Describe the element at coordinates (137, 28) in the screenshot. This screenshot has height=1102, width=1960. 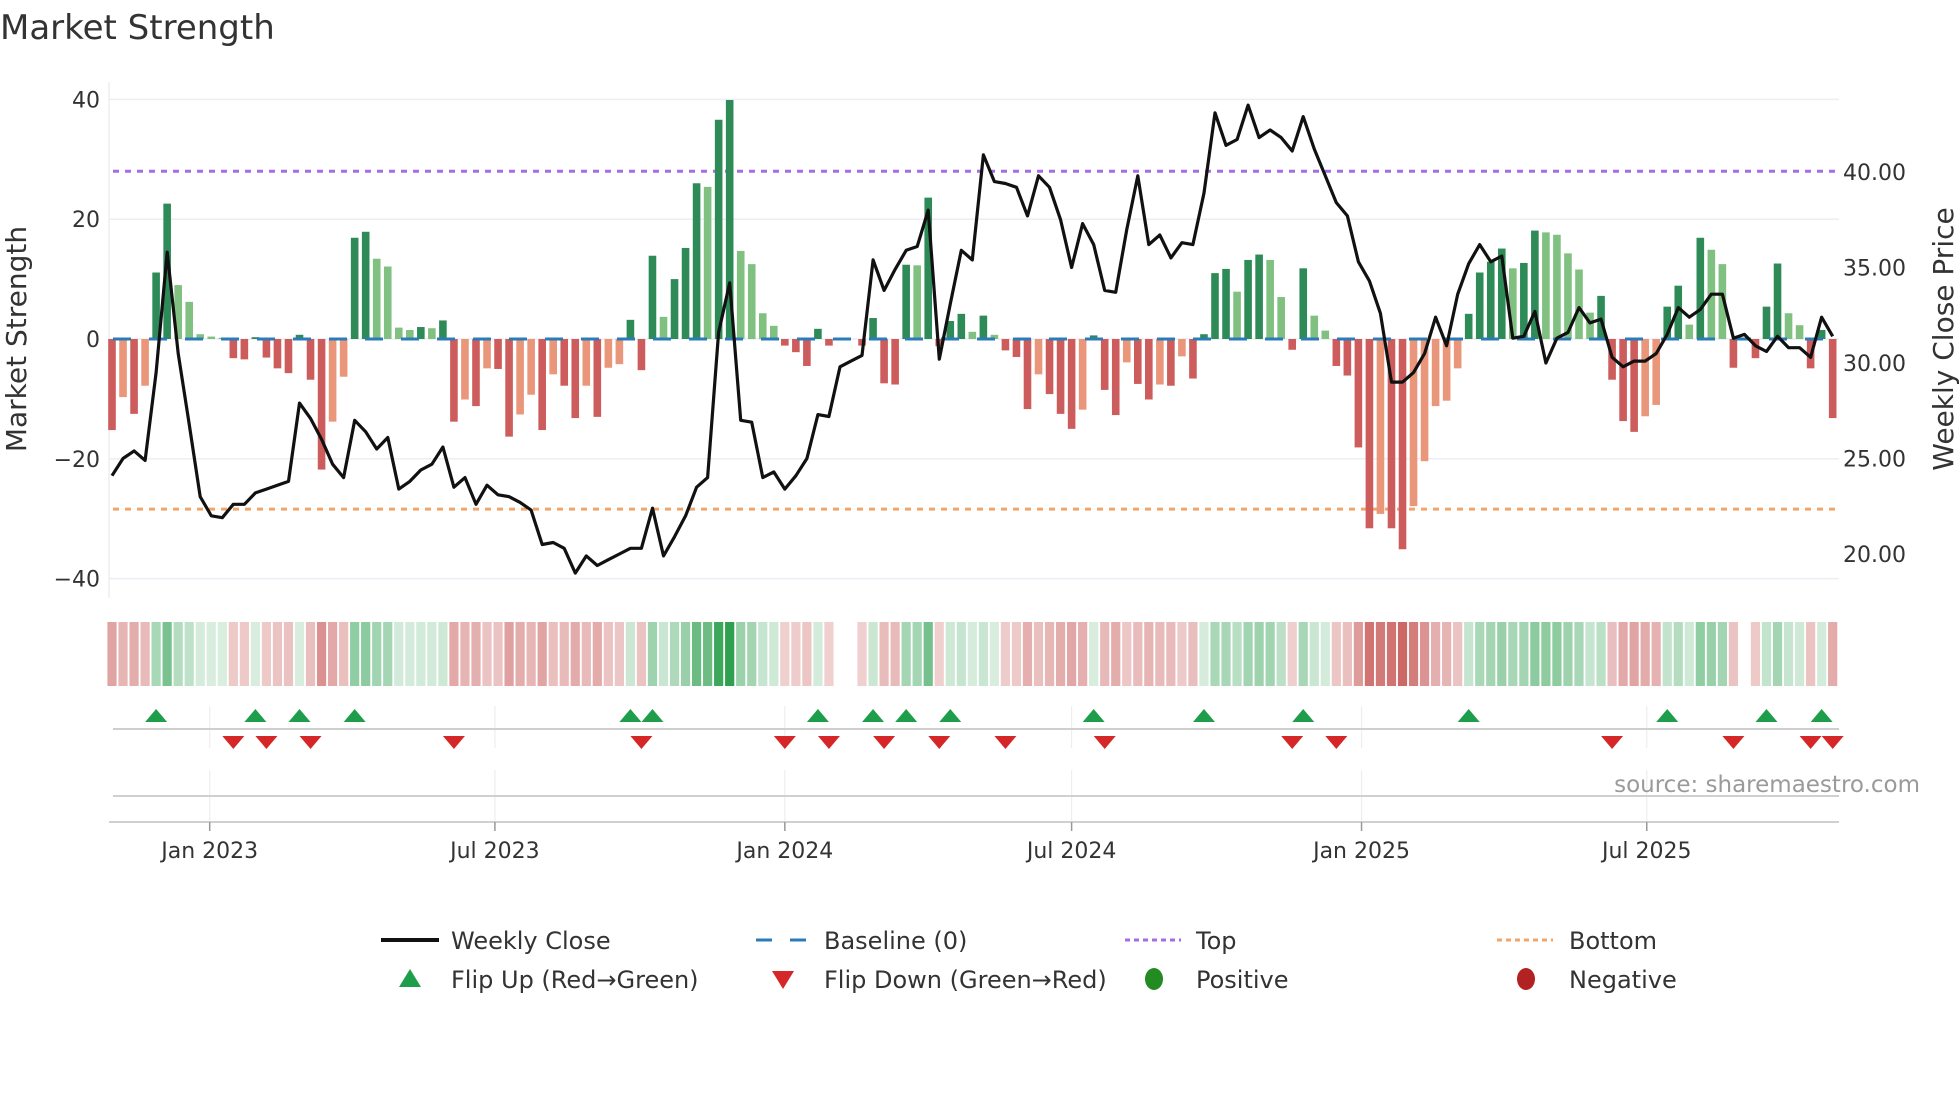
I see `chart-title: Market Strength` at that location.